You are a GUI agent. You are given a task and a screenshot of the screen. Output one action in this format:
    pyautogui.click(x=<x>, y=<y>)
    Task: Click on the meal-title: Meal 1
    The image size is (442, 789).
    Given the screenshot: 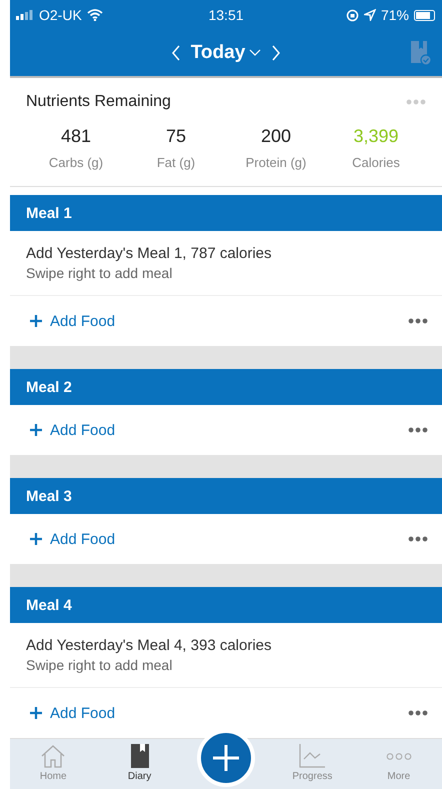 What is the action you would take?
    pyautogui.click(x=49, y=213)
    